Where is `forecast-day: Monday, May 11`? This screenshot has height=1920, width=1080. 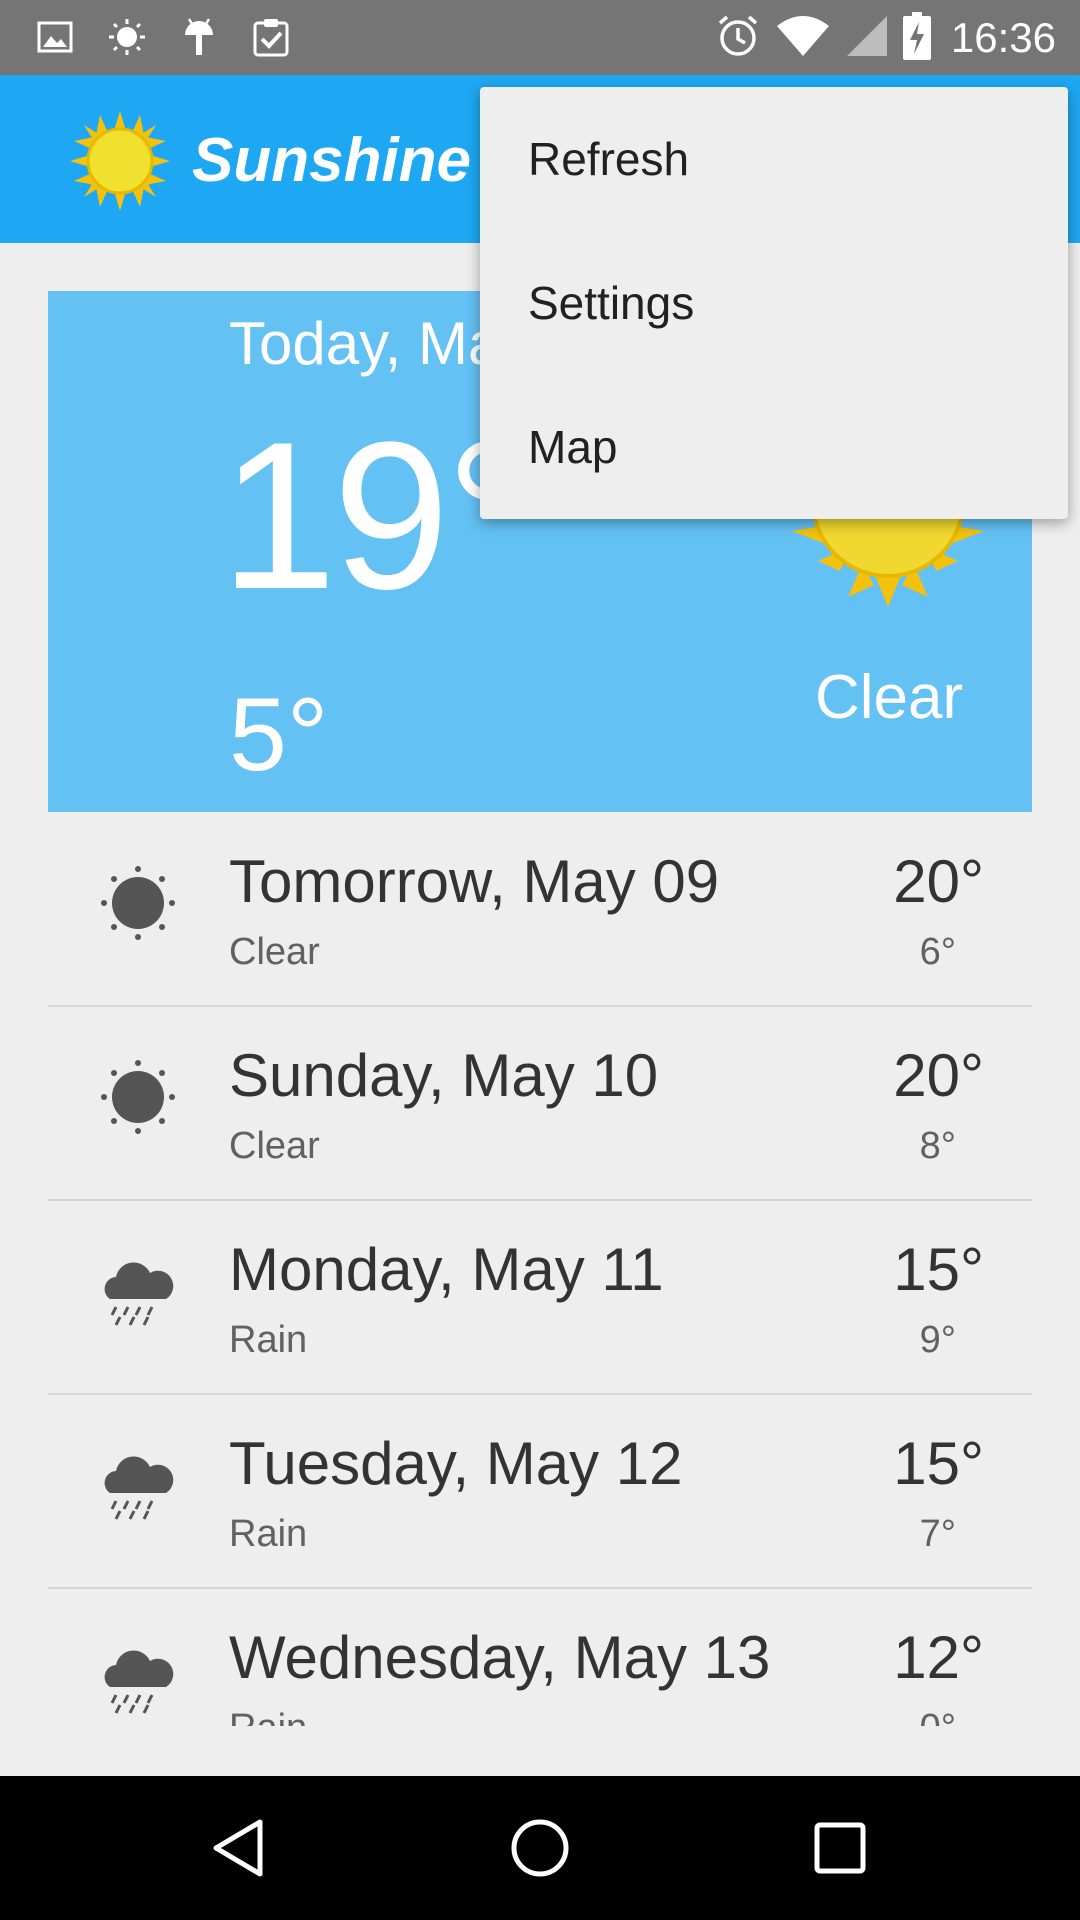 forecast-day: Monday, May 11 is located at coordinates (446, 1269).